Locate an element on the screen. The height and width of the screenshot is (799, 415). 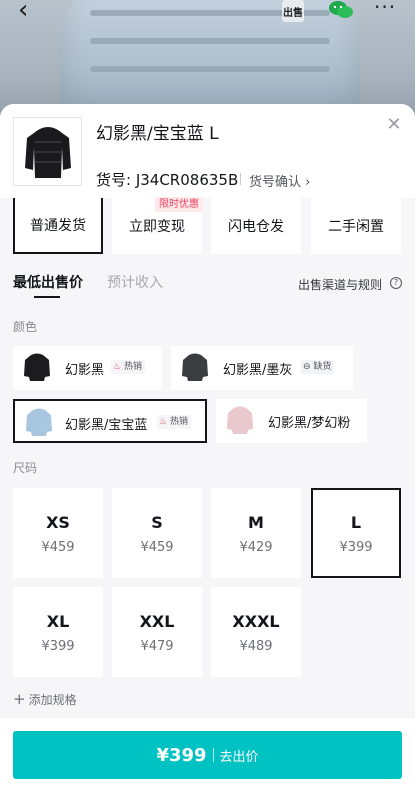
size-option-l: L ¥399 is located at coordinates (356, 533).